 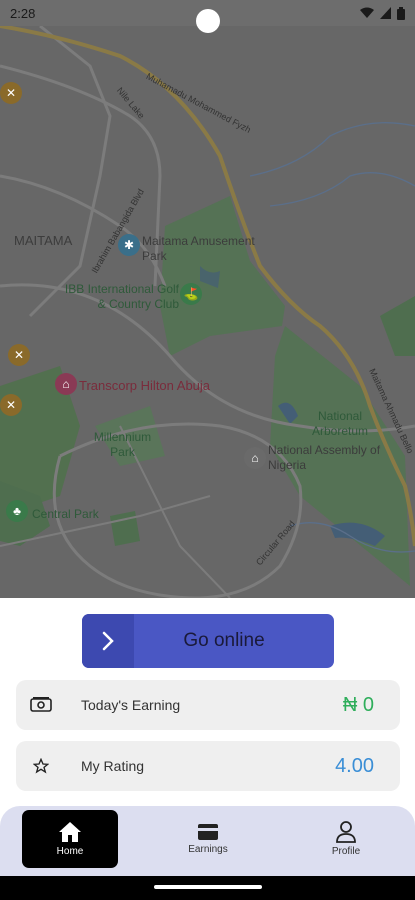 I want to click on map-pin-transcorp: ⌂, so click(x=66, y=384).